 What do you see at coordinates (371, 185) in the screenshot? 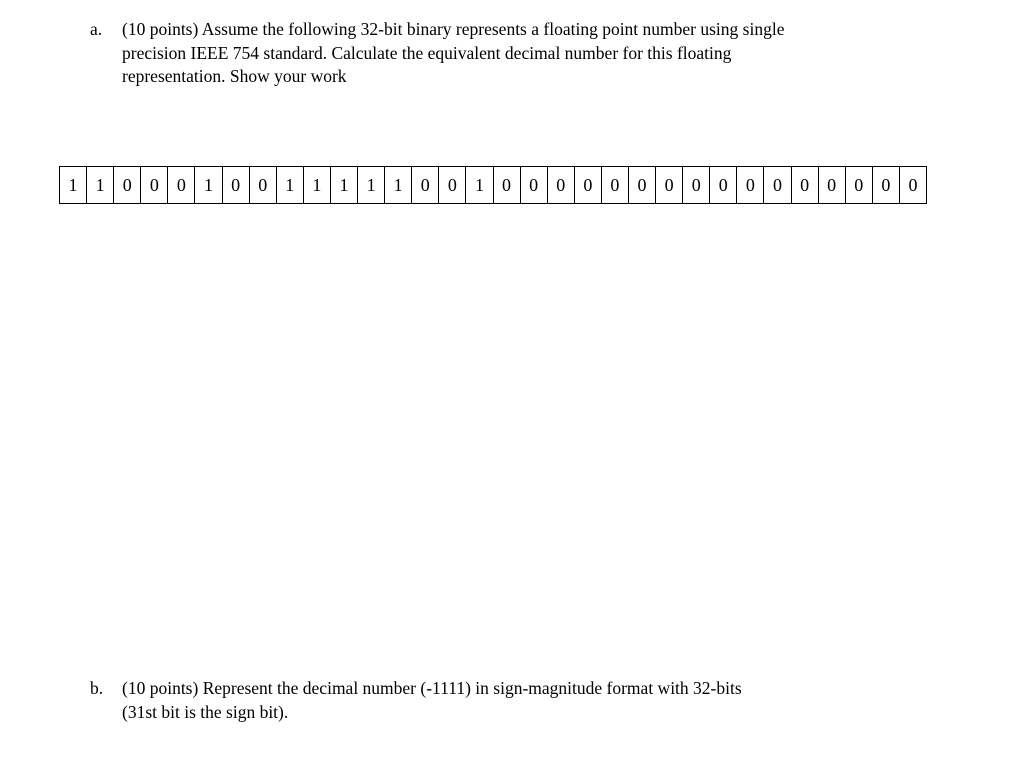
I see `bit-cell-11: 1` at bounding box center [371, 185].